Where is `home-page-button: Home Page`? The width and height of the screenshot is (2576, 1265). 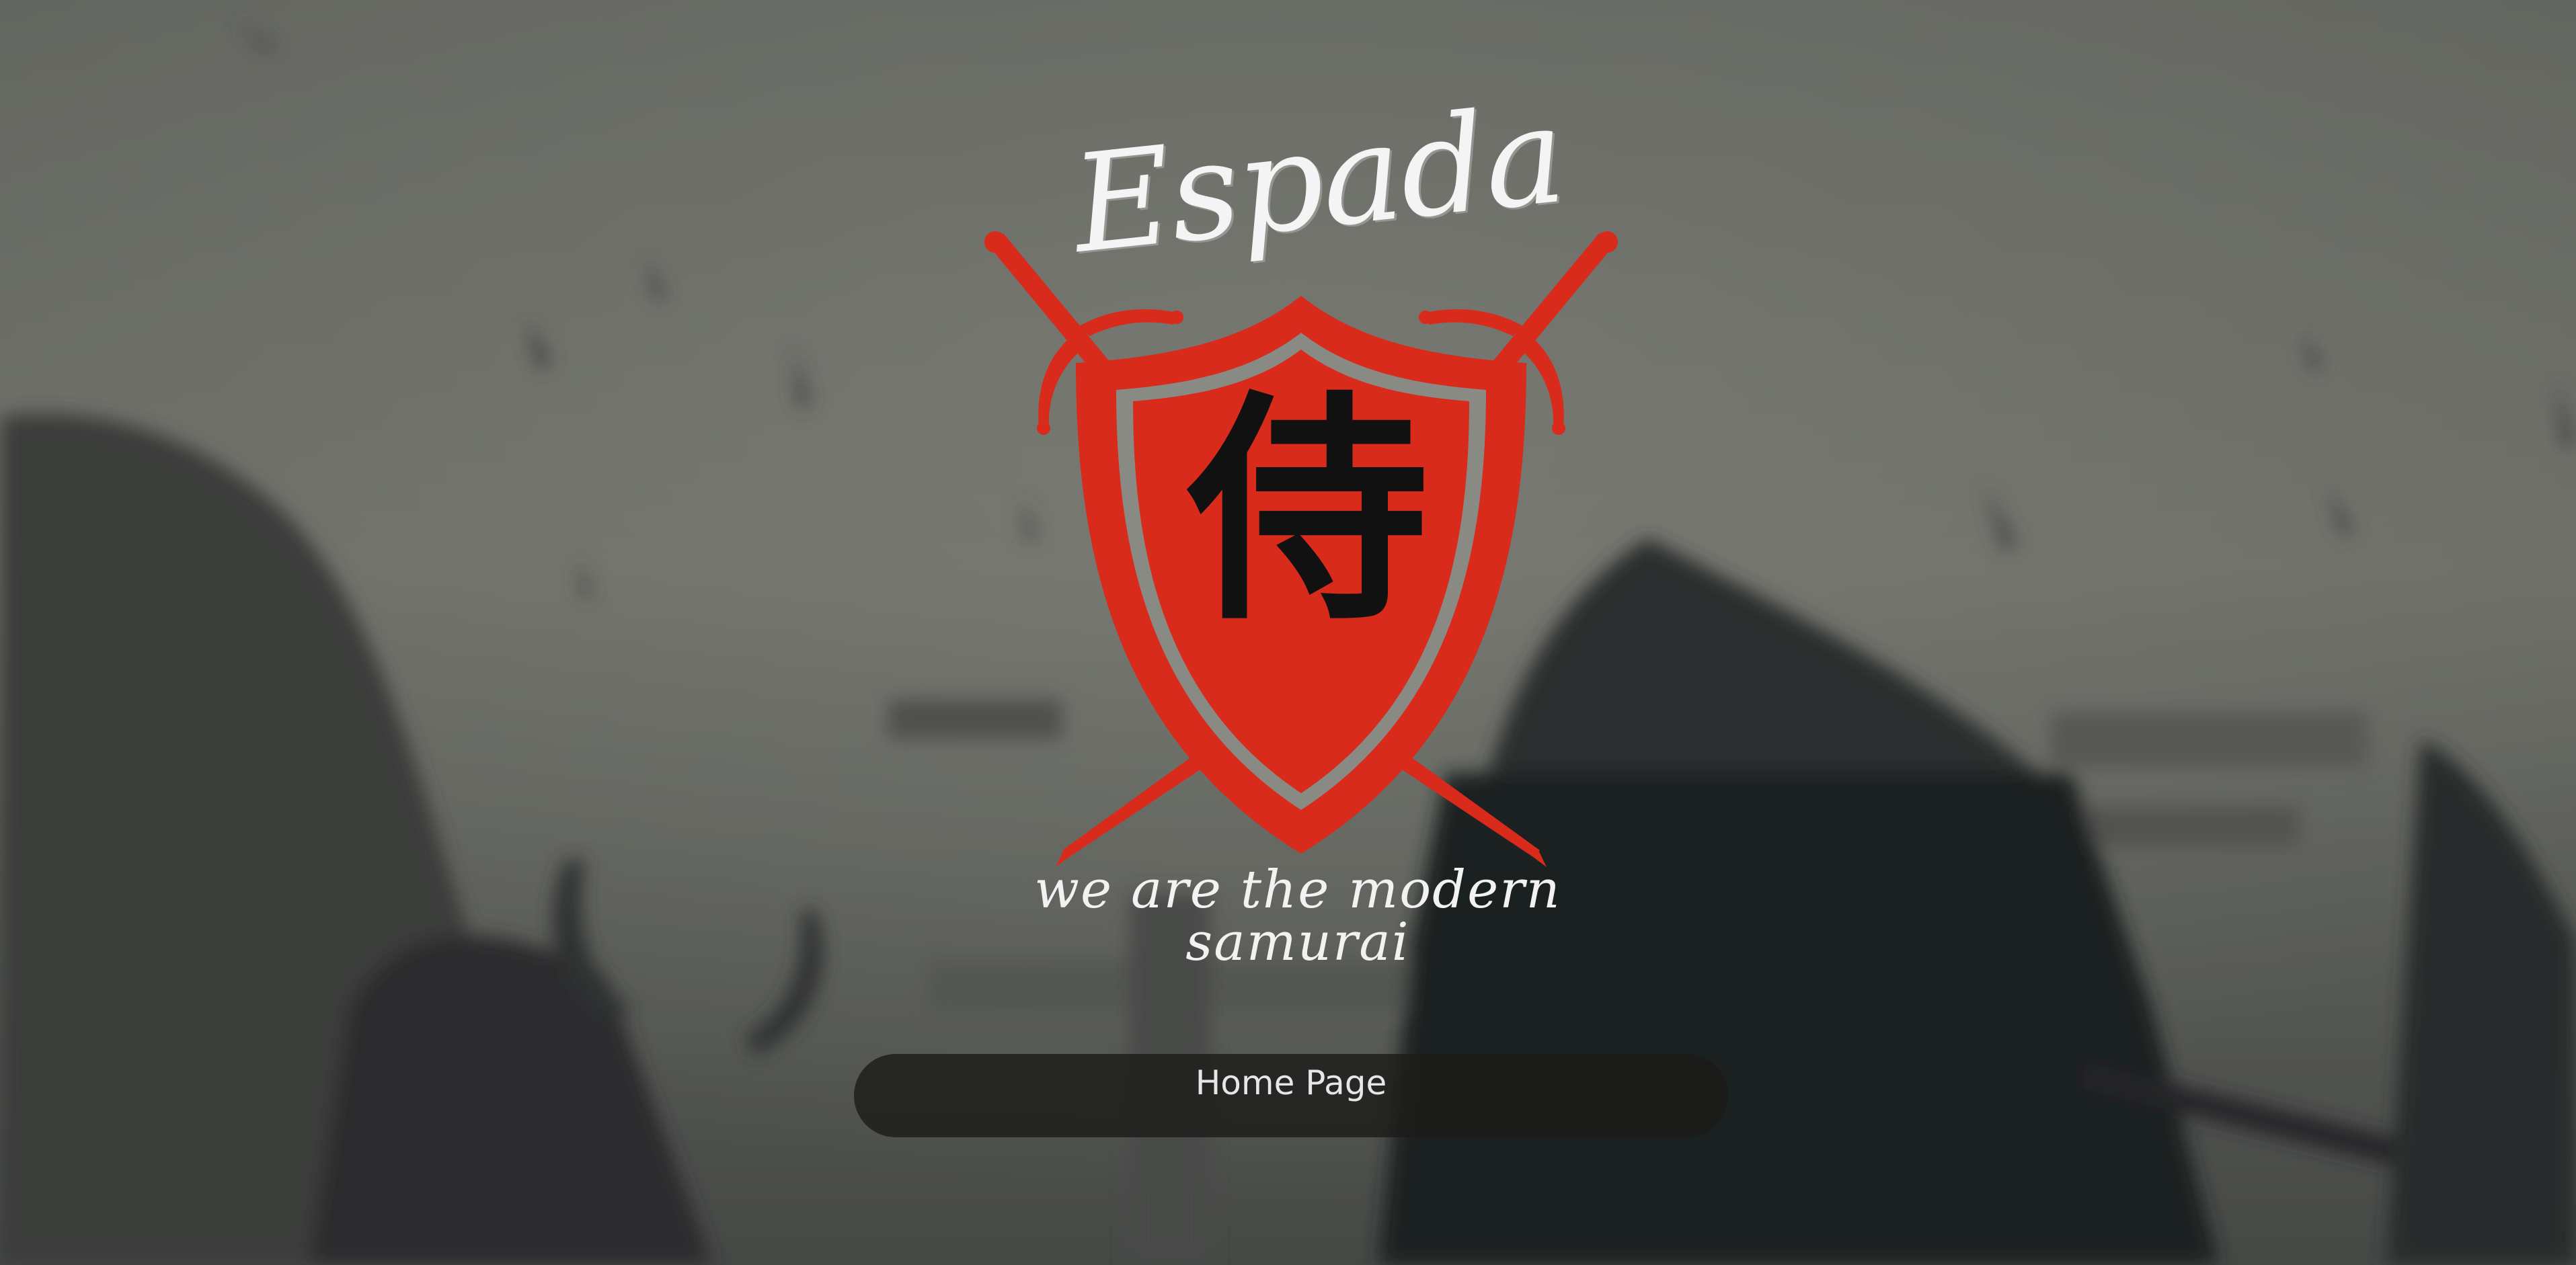 home-page-button: Home Page is located at coordinates (1291, 1095).